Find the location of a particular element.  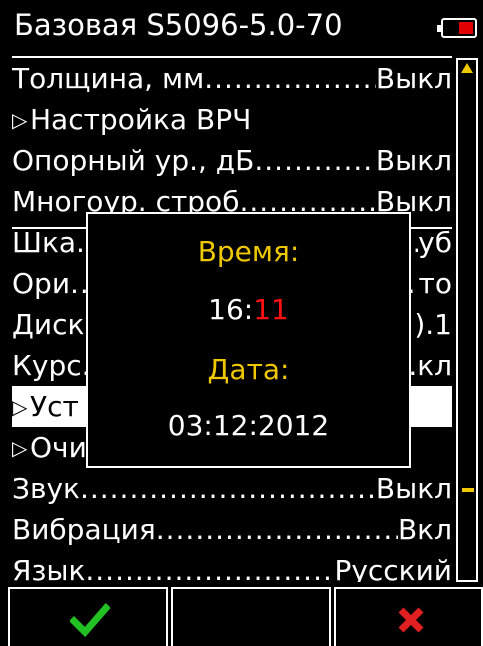

menu-item-label: Настройка ВРЧ is located at coordinates (141, 119).